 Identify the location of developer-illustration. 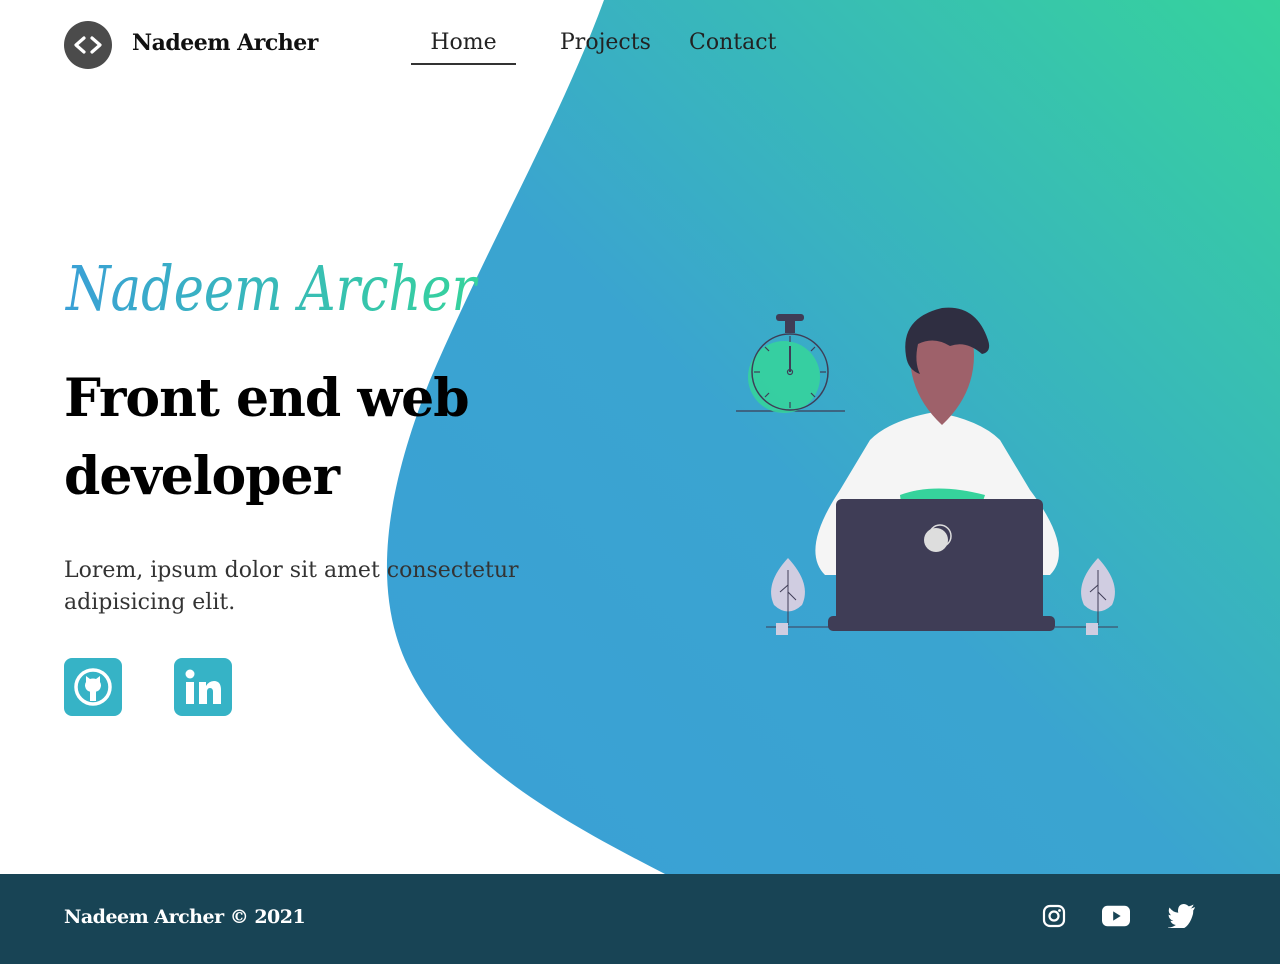
(927, 471).